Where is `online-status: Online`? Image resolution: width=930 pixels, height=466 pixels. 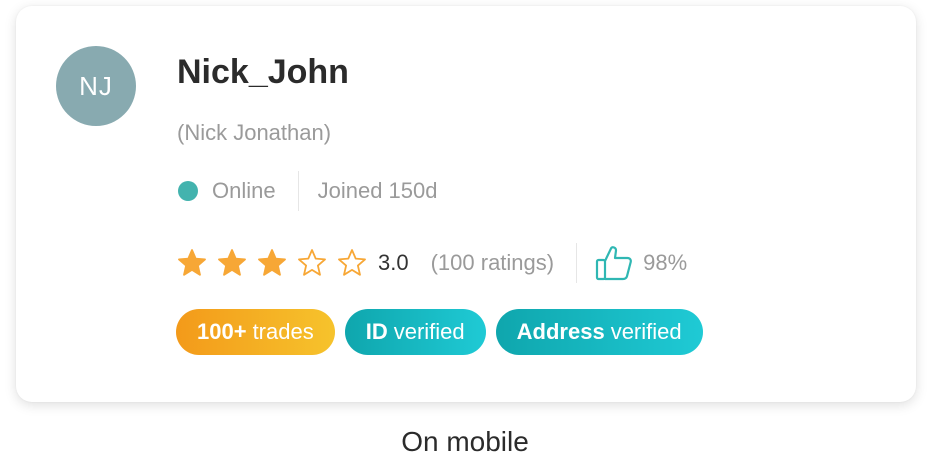
online-status: Online is located at coordinates (244, 190).